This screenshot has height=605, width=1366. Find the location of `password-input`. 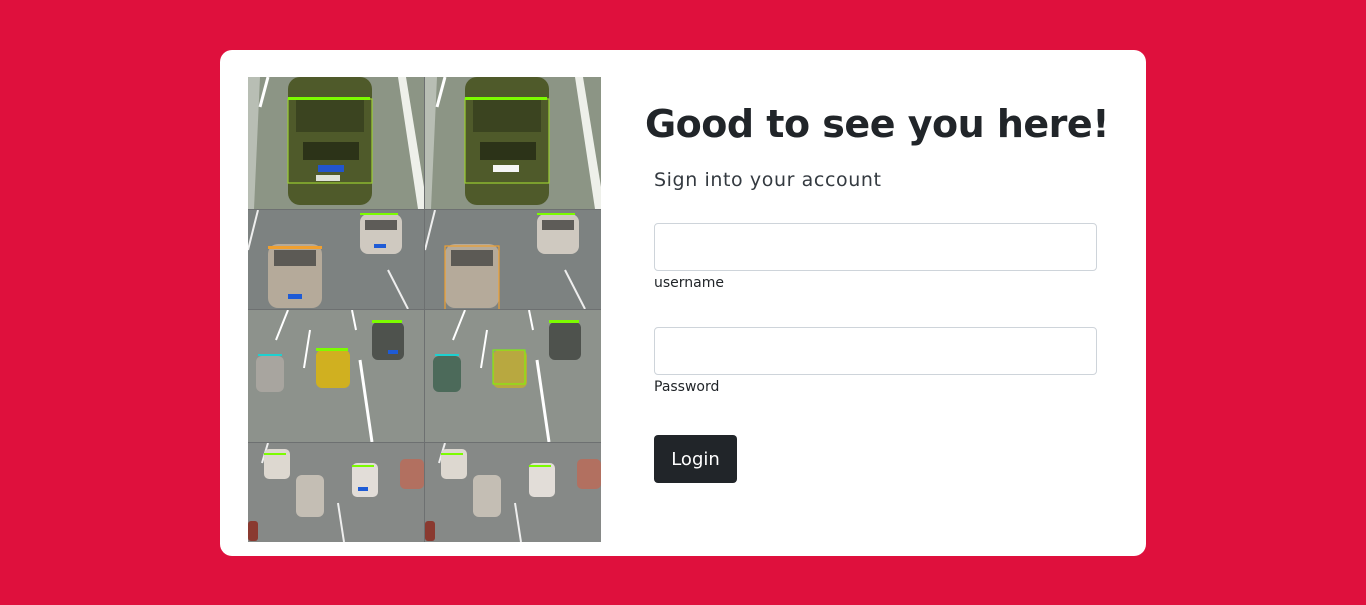

password-input is located at coordinates (875, 351).